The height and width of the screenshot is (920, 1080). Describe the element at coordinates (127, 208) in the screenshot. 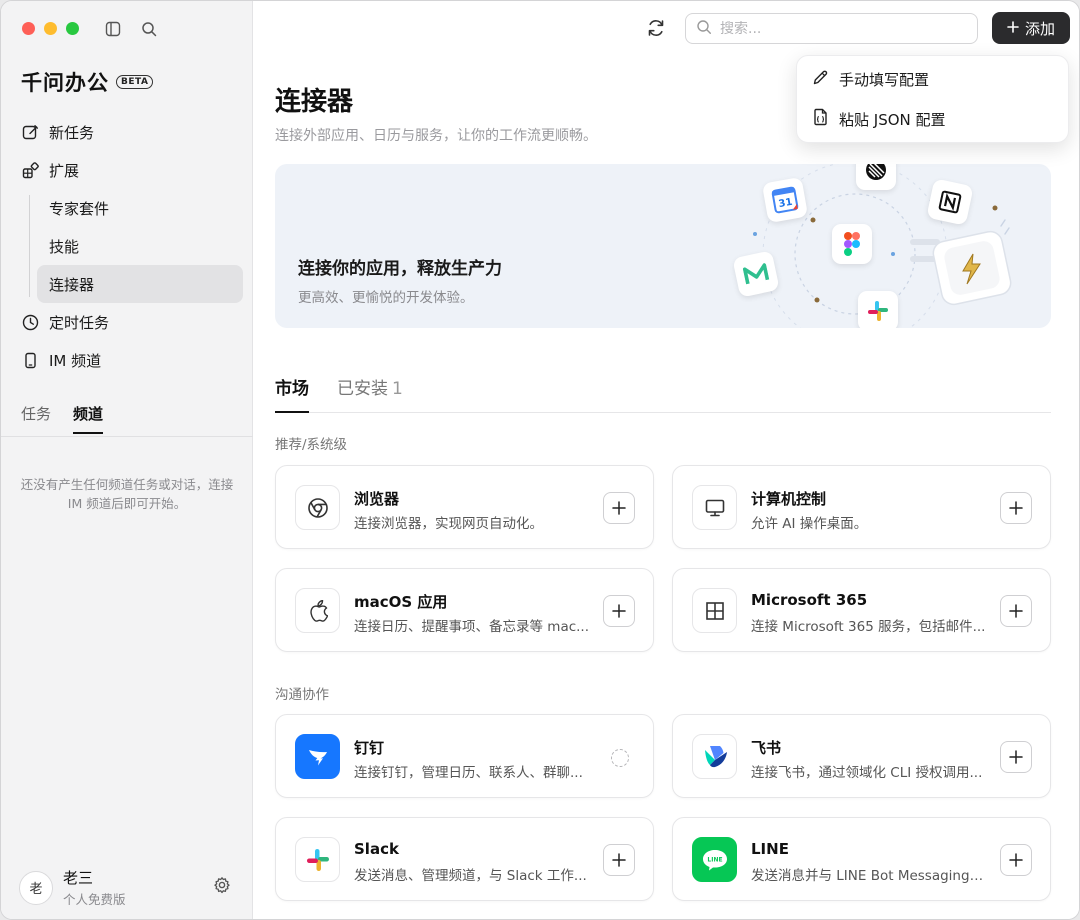

I see `sidebar-item-expert-suite: 专家套件` at that location.